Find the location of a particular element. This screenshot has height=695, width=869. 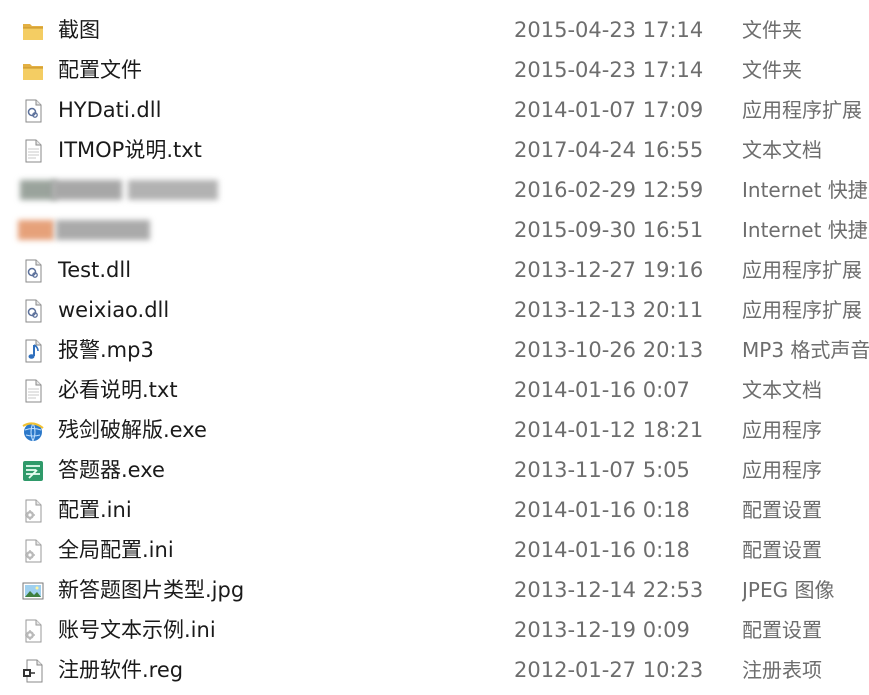

image-file-icon is located at coordinates (33, 591).